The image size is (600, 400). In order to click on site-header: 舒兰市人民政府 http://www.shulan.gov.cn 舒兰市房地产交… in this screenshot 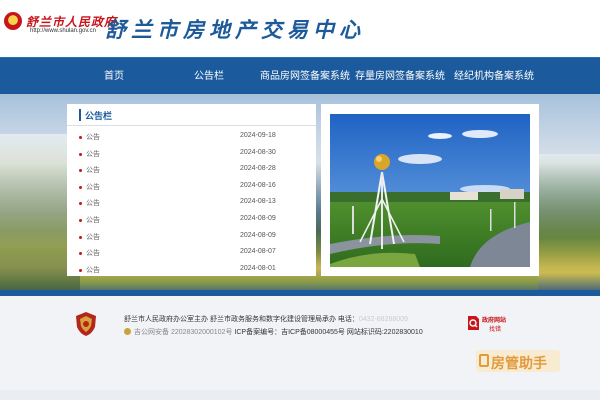, I will do `click(300, 28)`.